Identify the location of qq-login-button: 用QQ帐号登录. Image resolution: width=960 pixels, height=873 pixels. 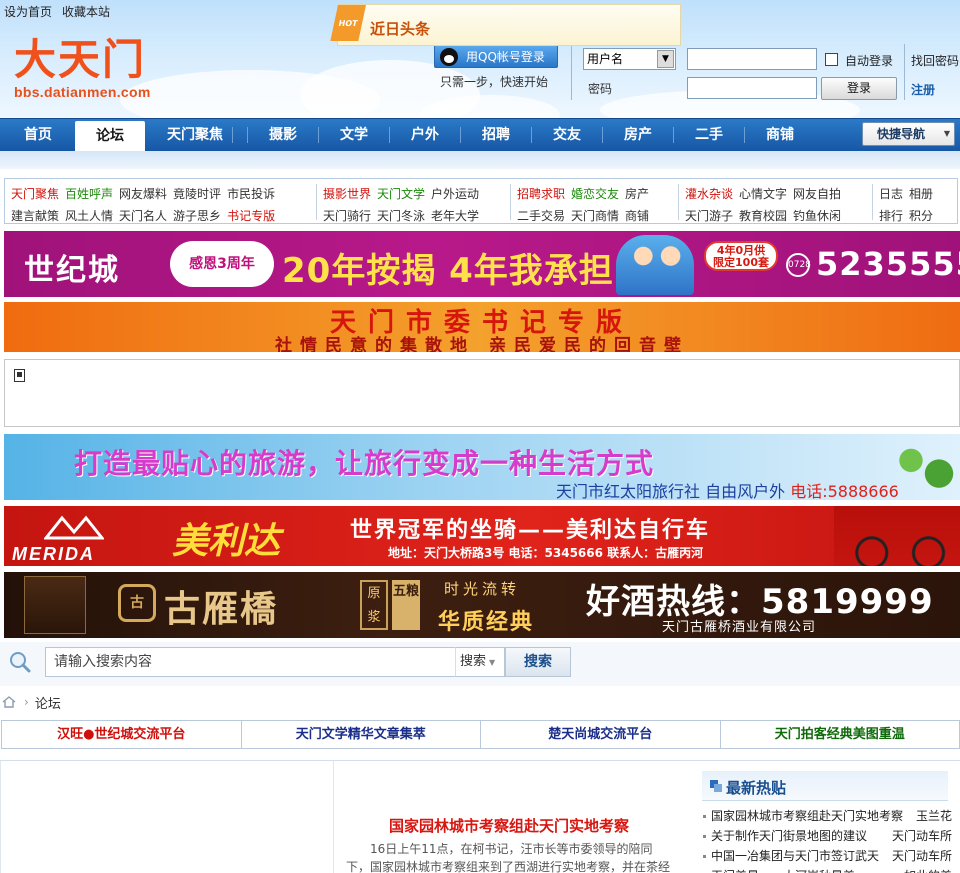
(496, 56).